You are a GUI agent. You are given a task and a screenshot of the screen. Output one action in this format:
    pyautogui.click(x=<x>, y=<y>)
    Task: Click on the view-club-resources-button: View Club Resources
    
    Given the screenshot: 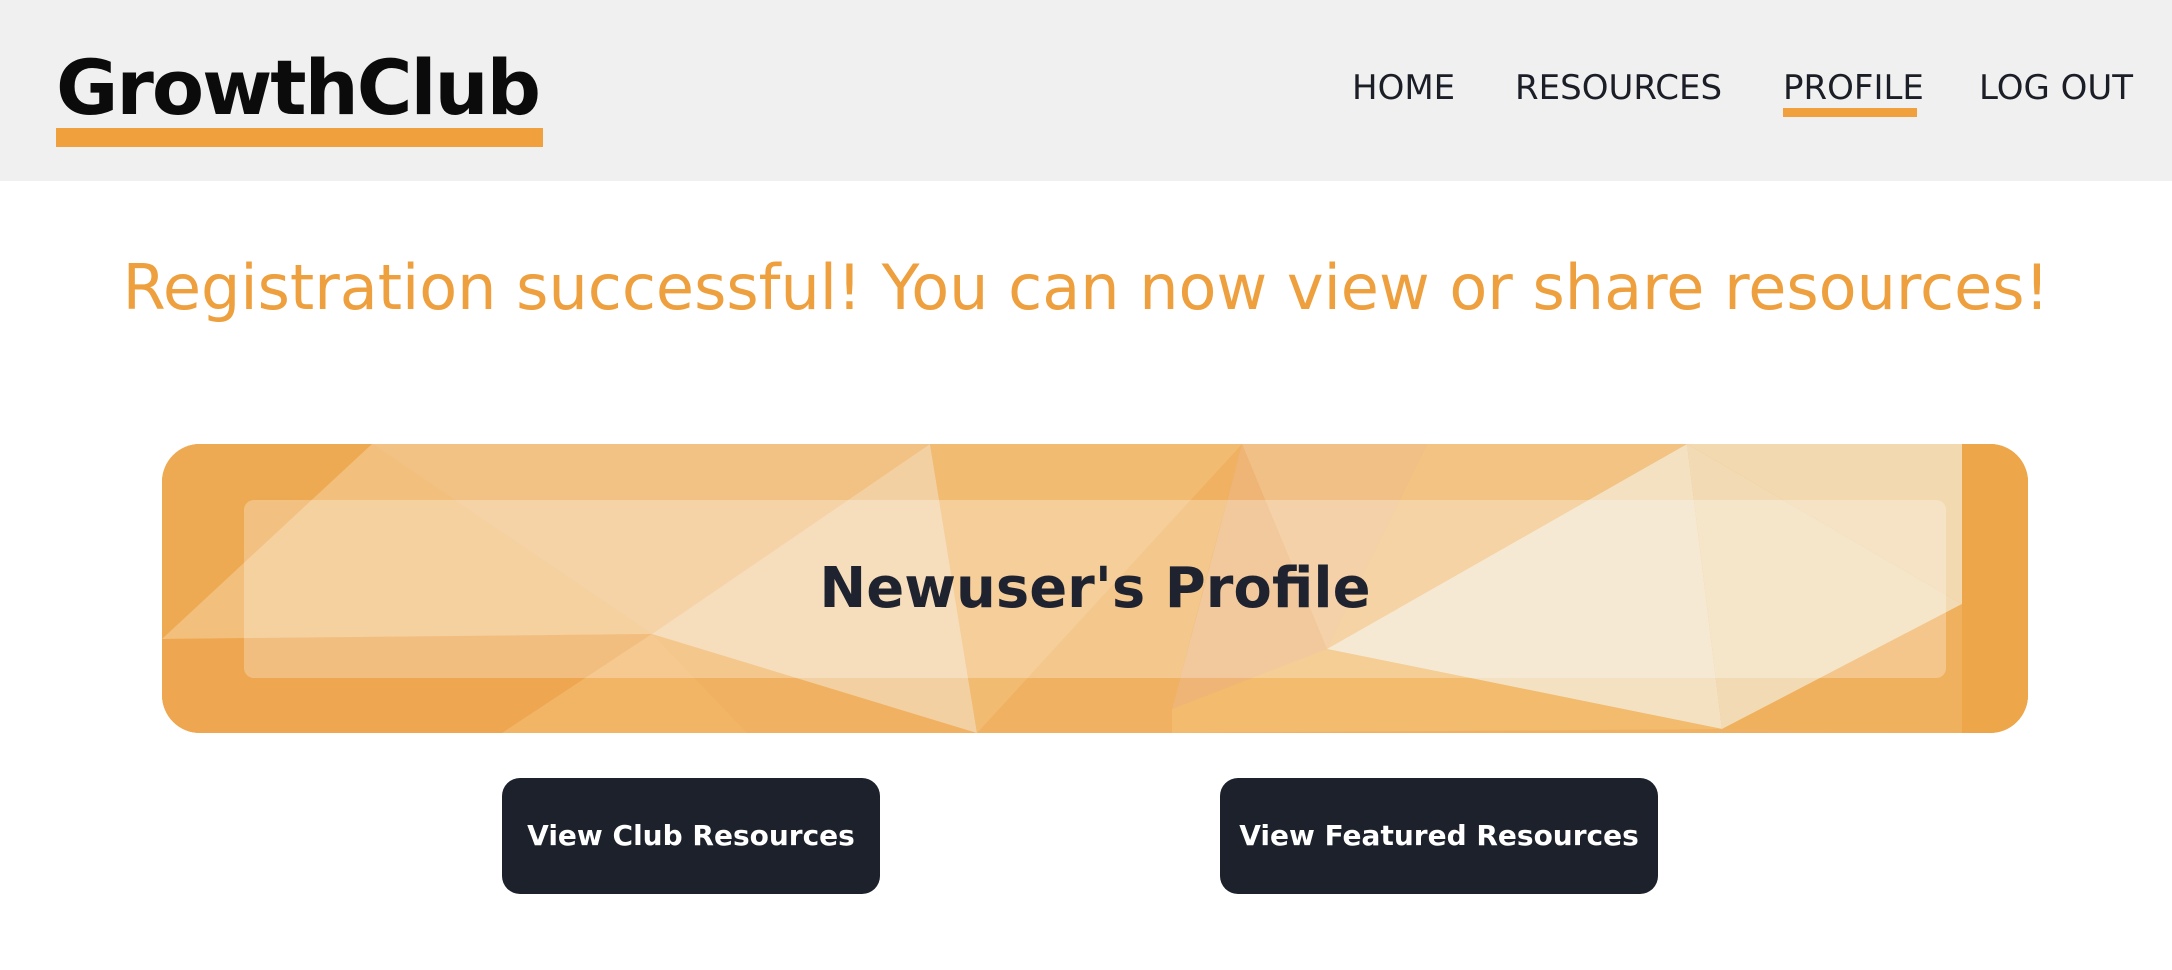 What is the action you would take?
    pyautogui.click(x=691, y=836)
    